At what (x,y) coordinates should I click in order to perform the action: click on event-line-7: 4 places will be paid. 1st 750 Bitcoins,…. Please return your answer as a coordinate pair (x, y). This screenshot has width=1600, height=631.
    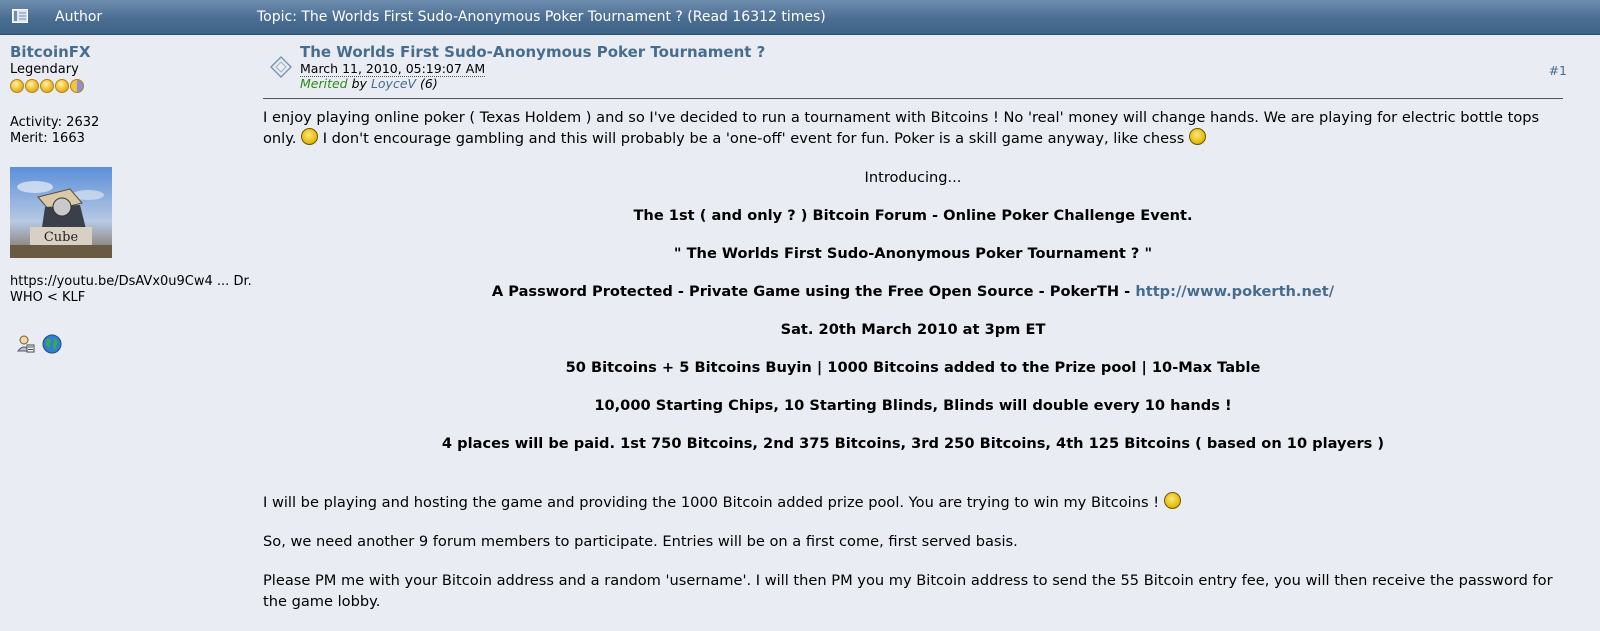
    Looking at the image, I should click on (913, 443).